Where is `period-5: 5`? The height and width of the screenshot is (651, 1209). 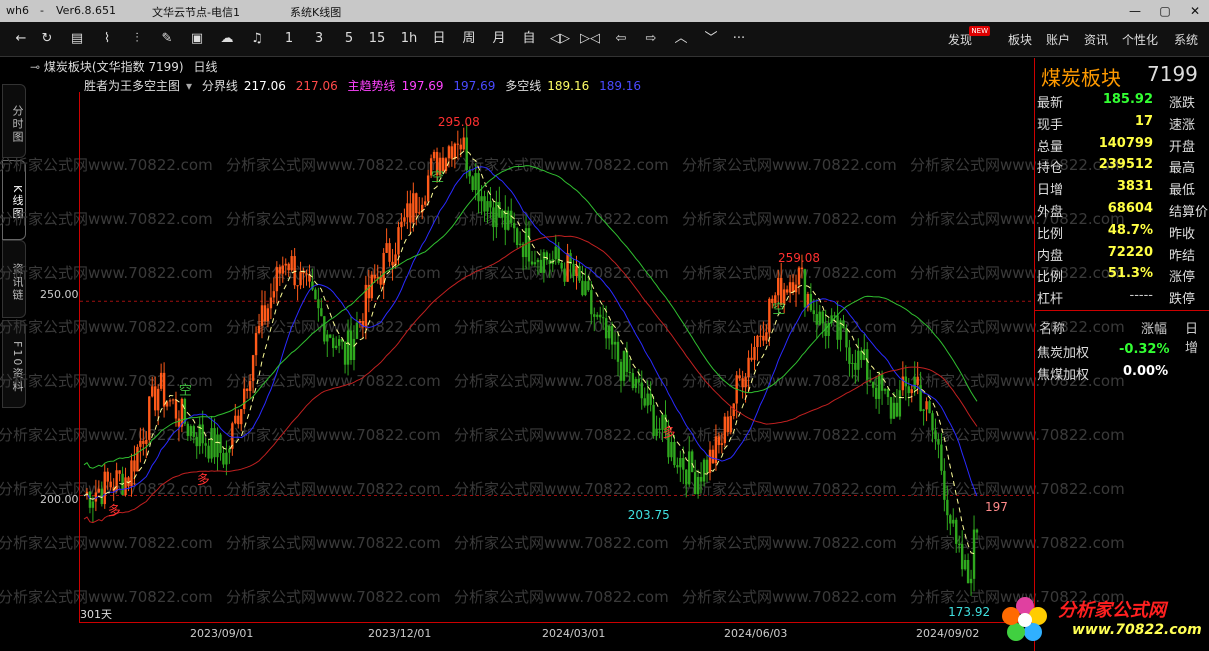
period-5: 5 is located at coordinates (349, 39).